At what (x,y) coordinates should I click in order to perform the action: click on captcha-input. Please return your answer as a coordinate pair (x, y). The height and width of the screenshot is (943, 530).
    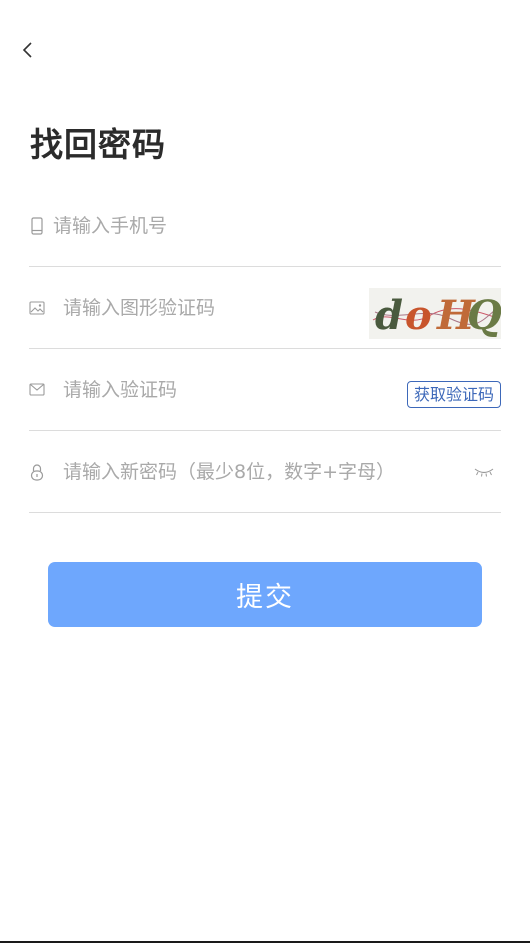
    Looking at the image, I should click on (212, 307).